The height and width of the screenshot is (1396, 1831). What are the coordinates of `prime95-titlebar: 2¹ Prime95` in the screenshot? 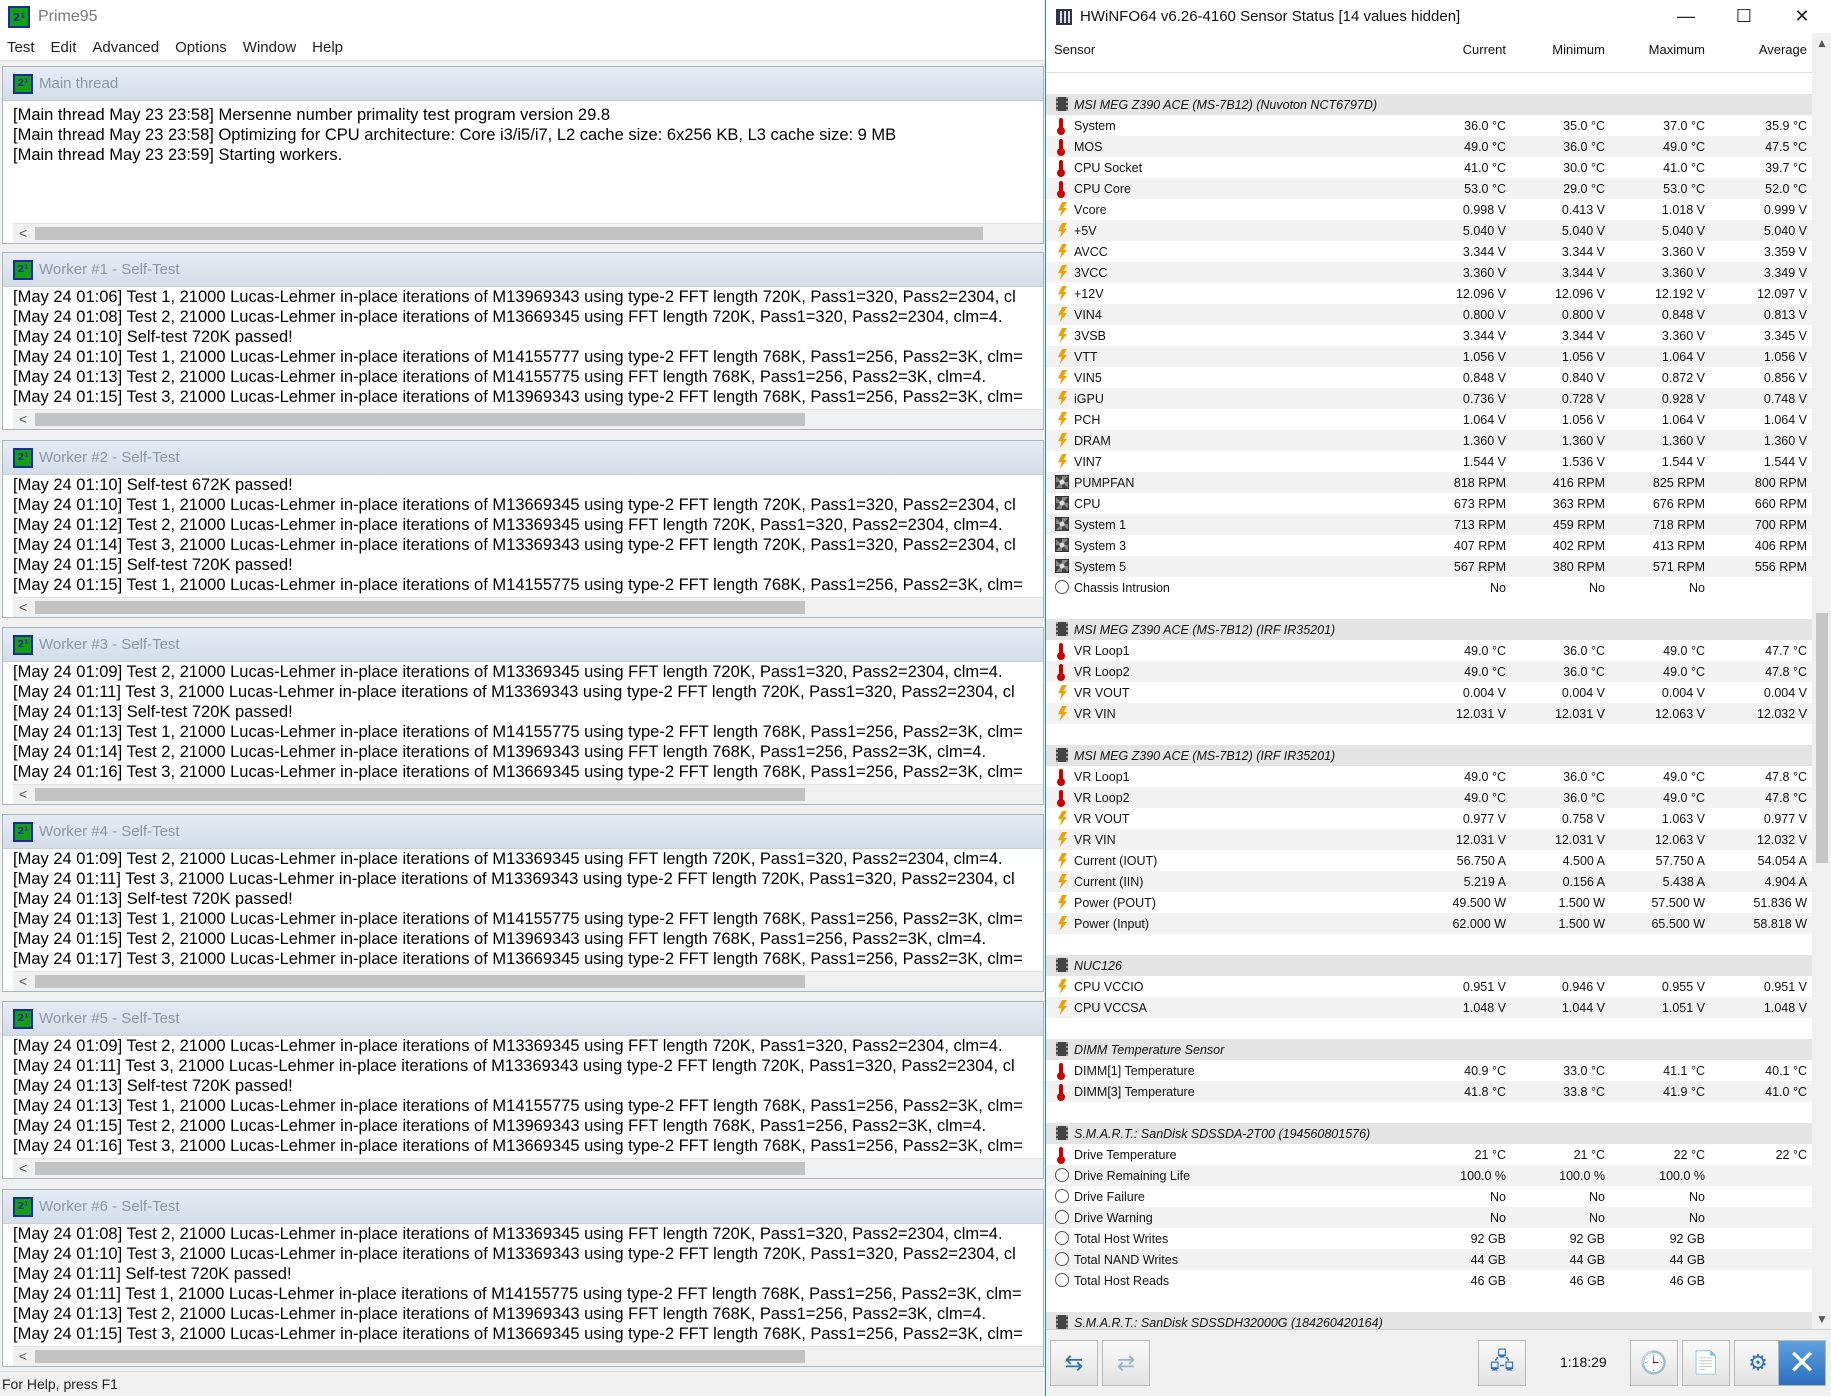 It's located at (523, 17).